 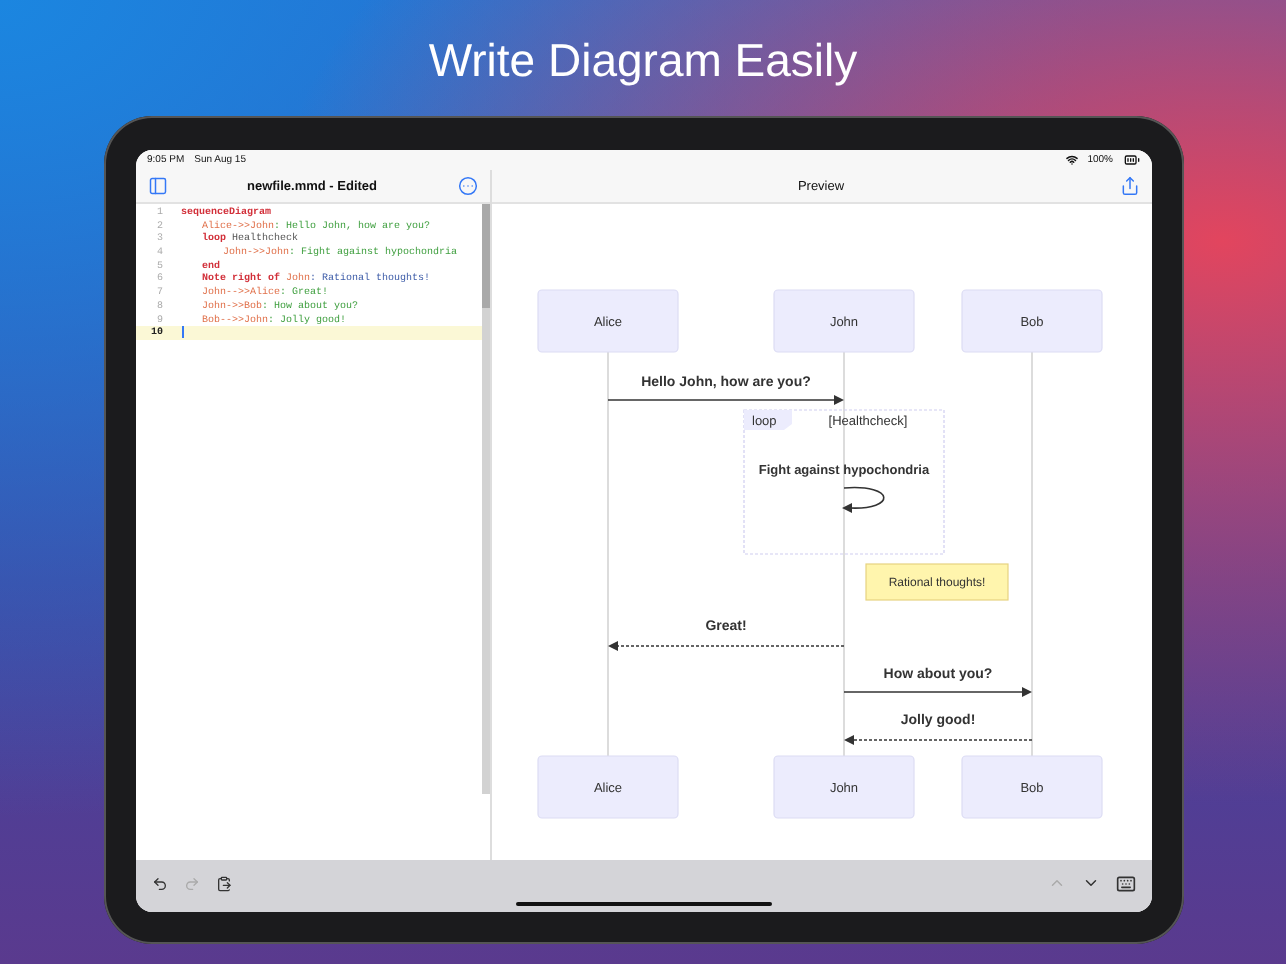 What do you see at coordinates (223, 883) in the screenshot?
I see `paste-icon` at bounding box center [223, 883].